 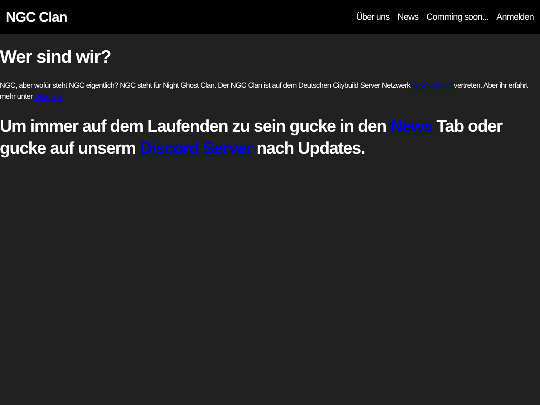 What do you see at coordinates (408, 17) in the screenshot?
I see `nav-link: News` at bounding box center [408, 17].